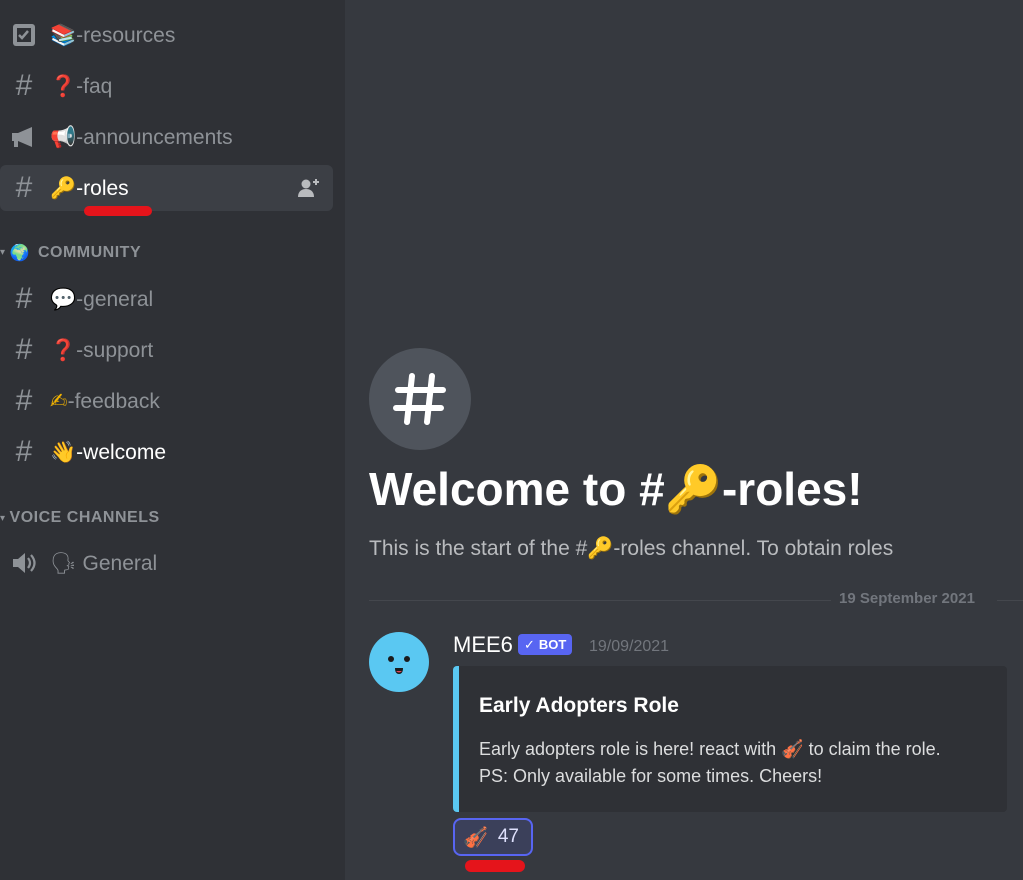  Describe the element at coordinates (166, 401) in the screenshot. I see `channel-feedback: # ✍-feedback` at that location.